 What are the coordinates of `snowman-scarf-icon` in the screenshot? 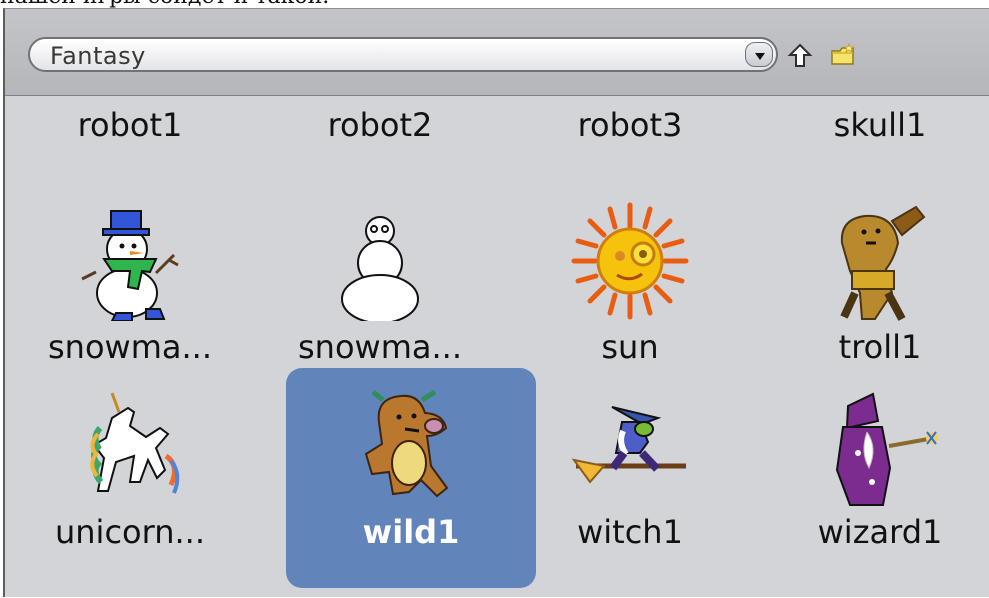 It's located at (130, 265).